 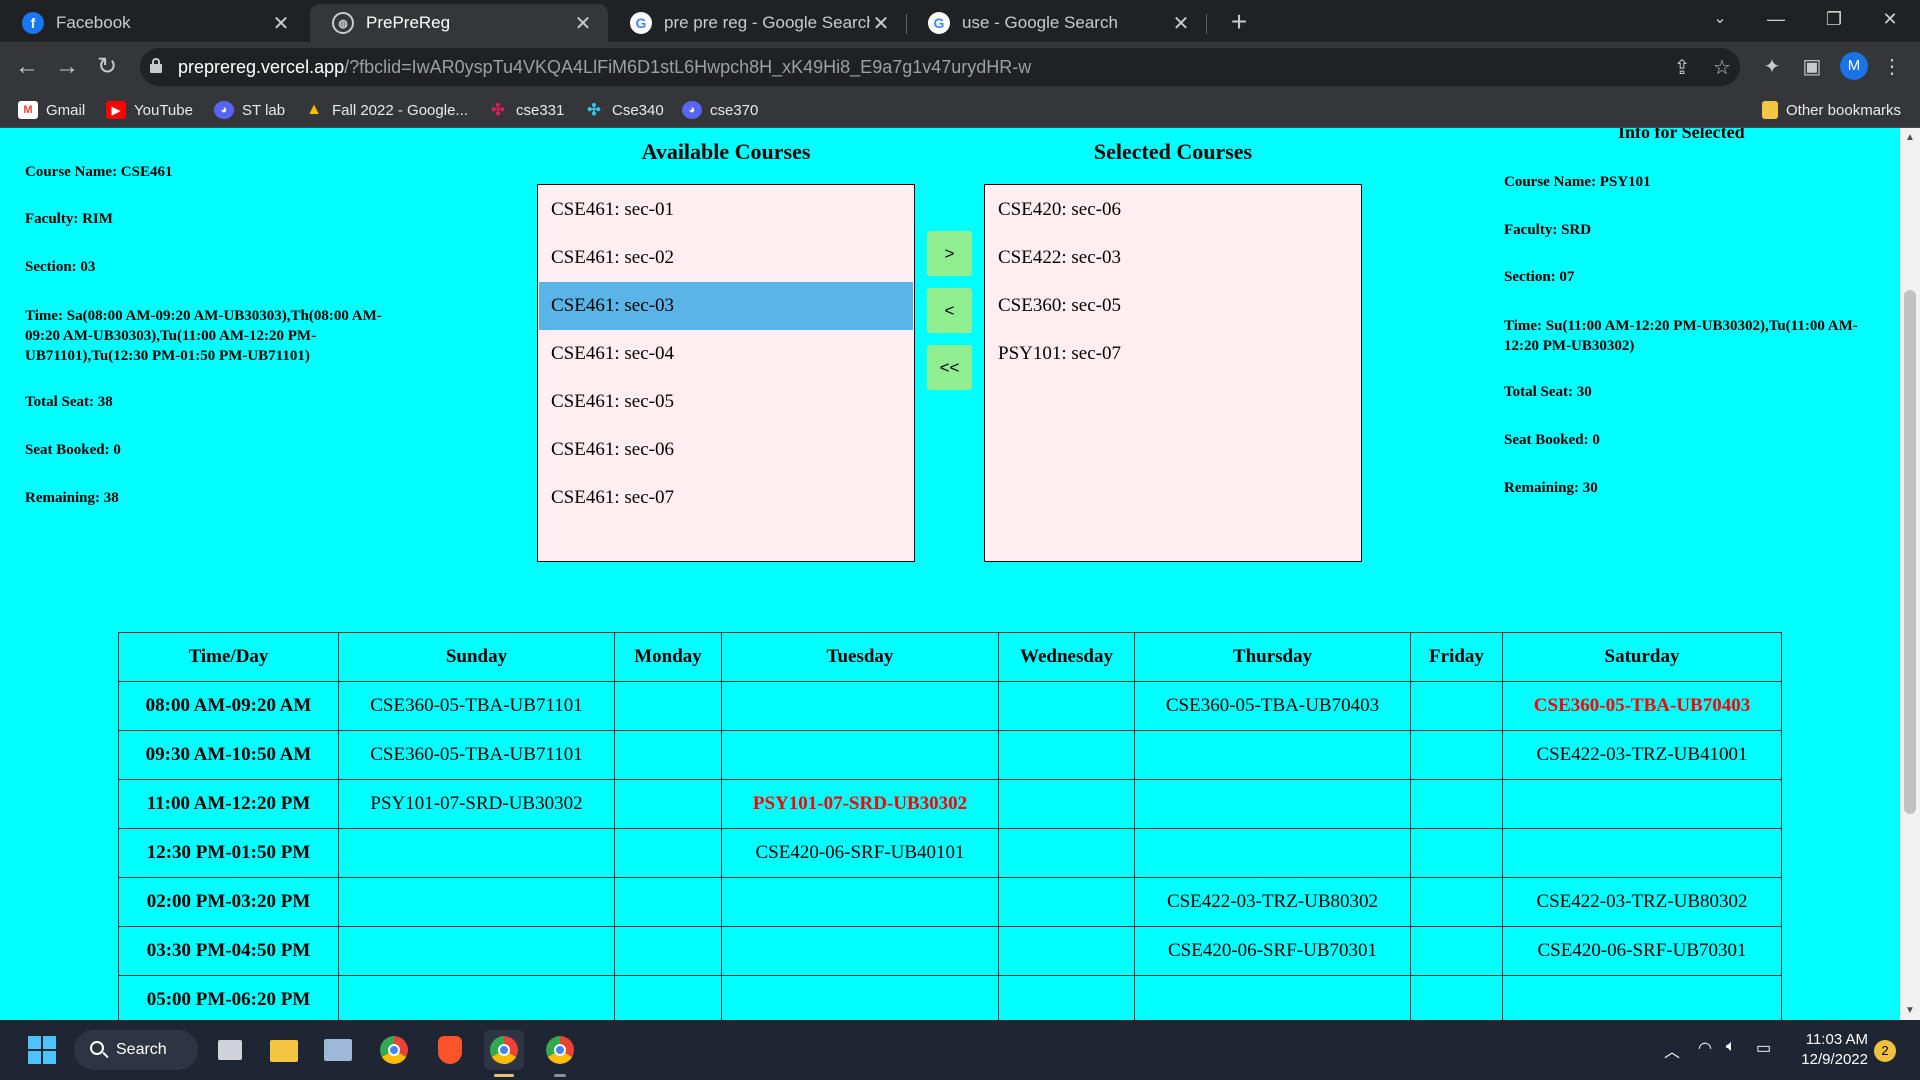 I want to click on tab-facebook: f Facebook ✕, so click(x=153, y=23).